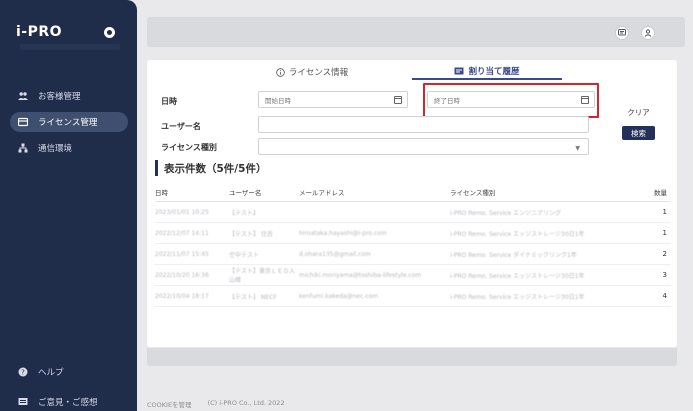  I want to click on search-button: 検索, so click(638, 133).